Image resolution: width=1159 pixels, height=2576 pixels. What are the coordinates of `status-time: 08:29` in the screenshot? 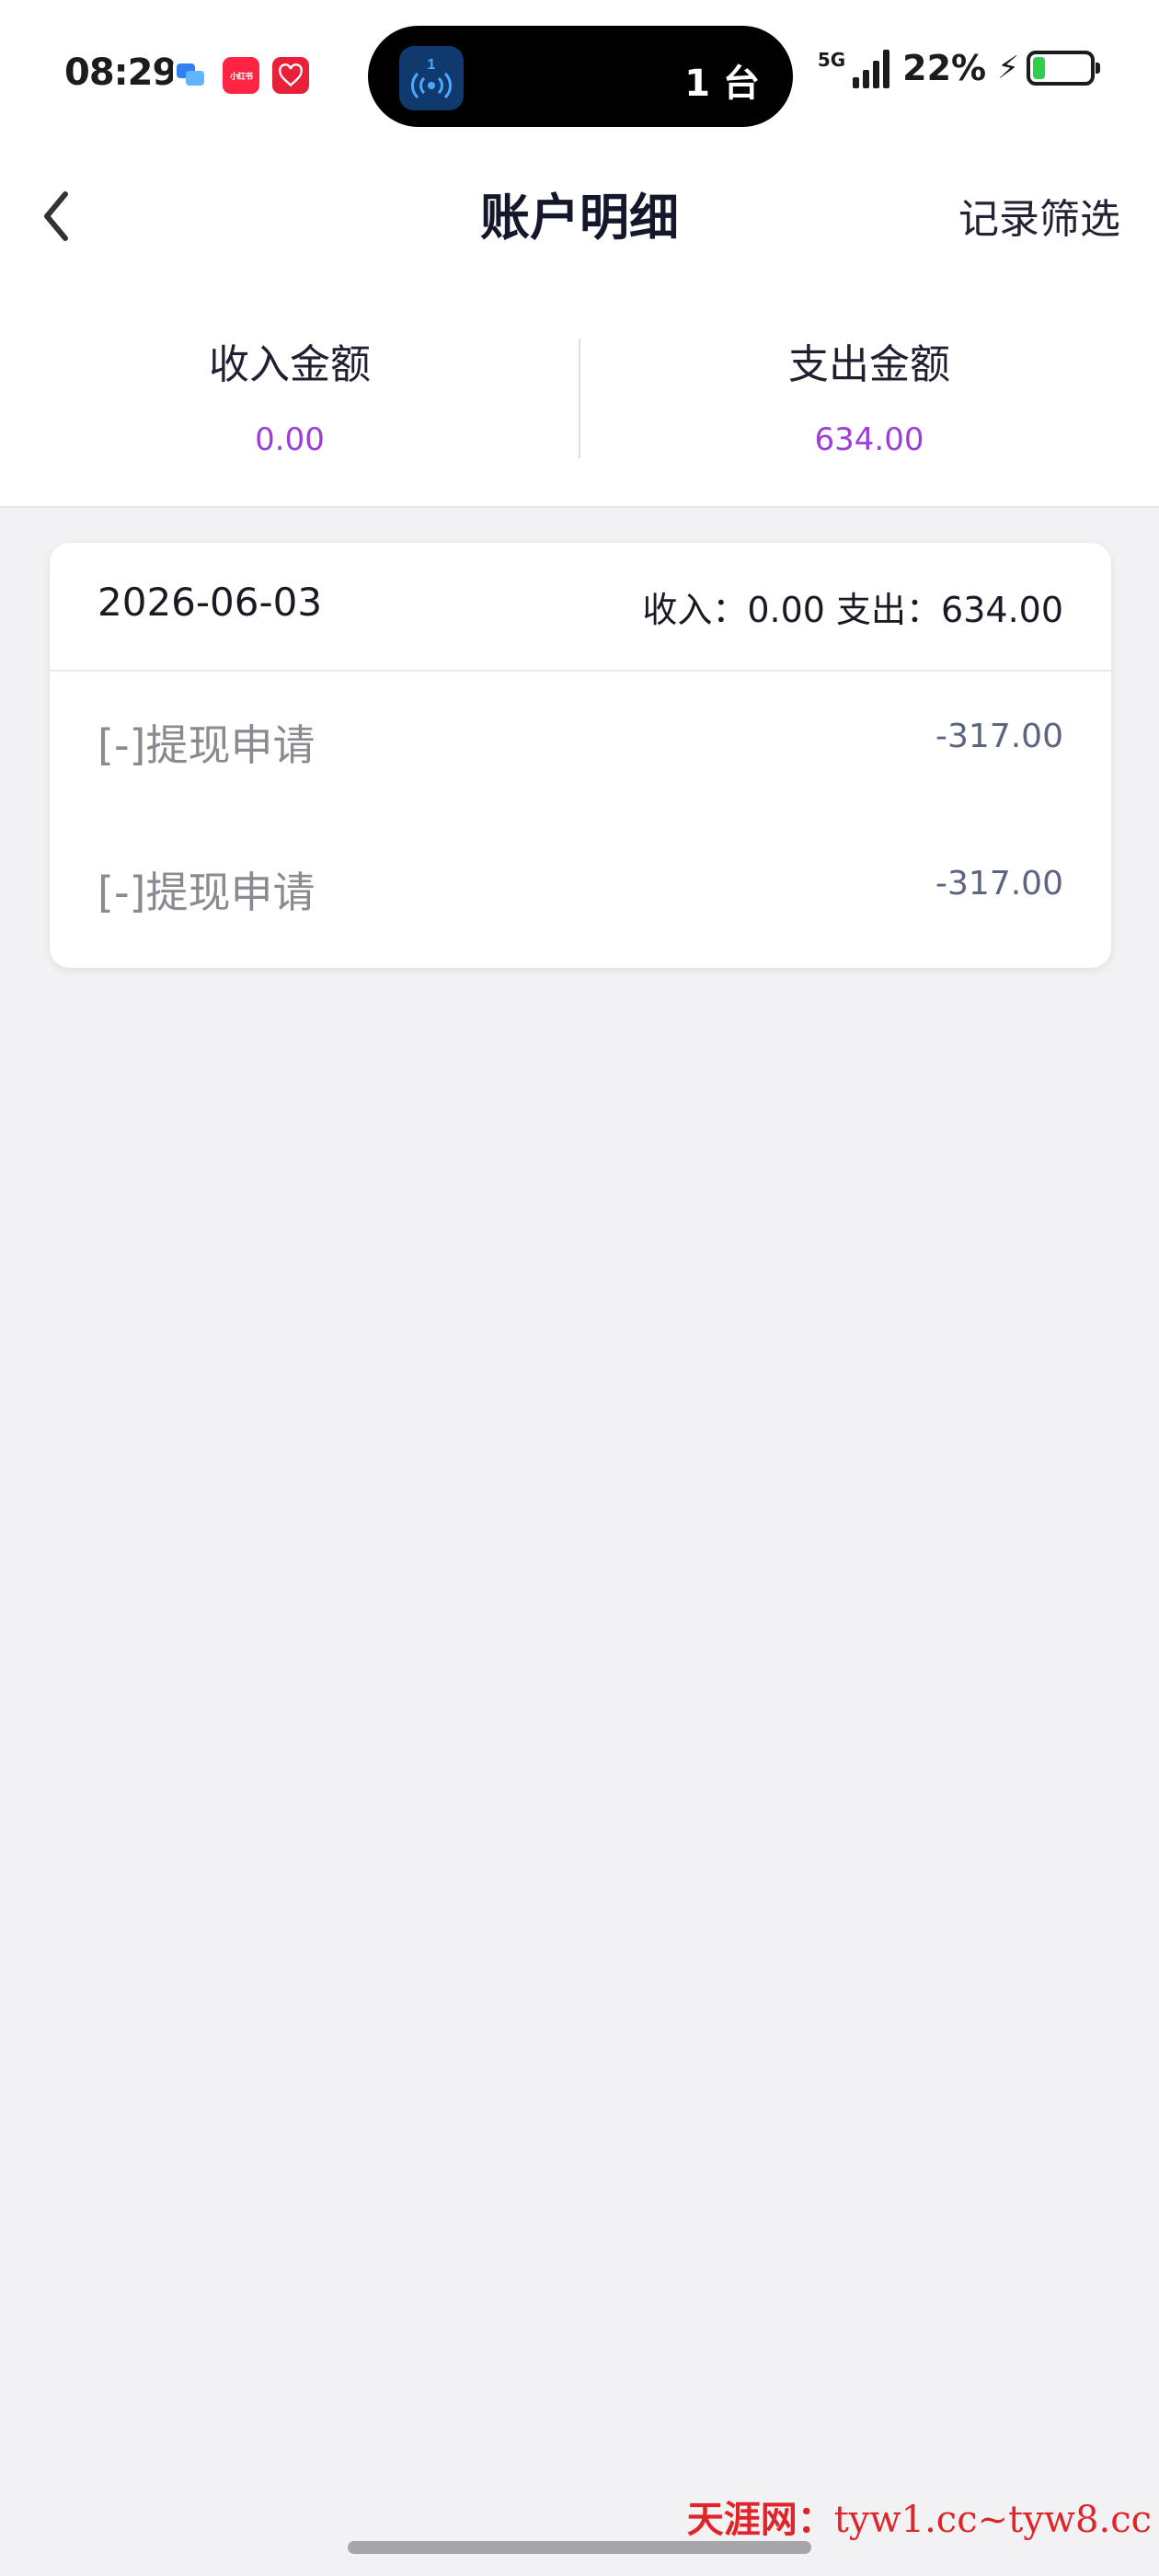 It's located at (121, 73).